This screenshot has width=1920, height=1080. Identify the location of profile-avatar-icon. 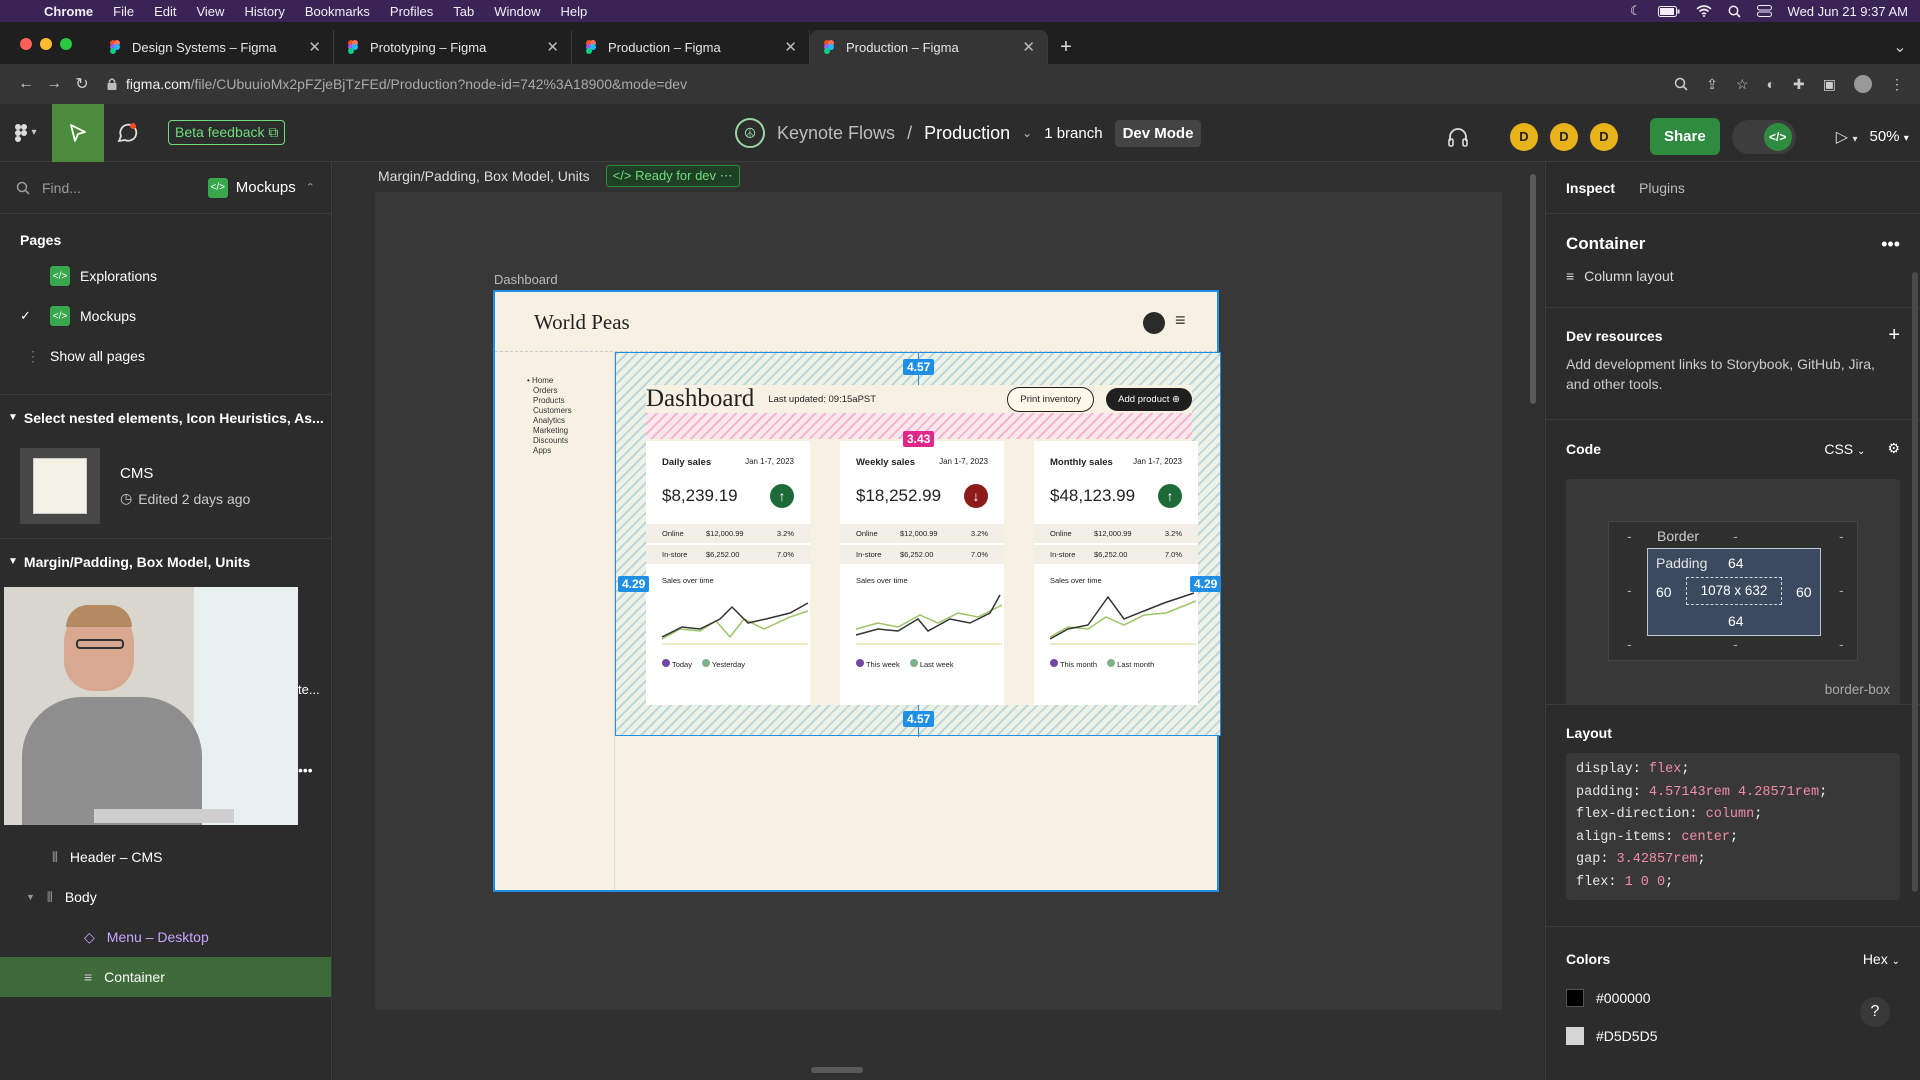
(1863, 84).